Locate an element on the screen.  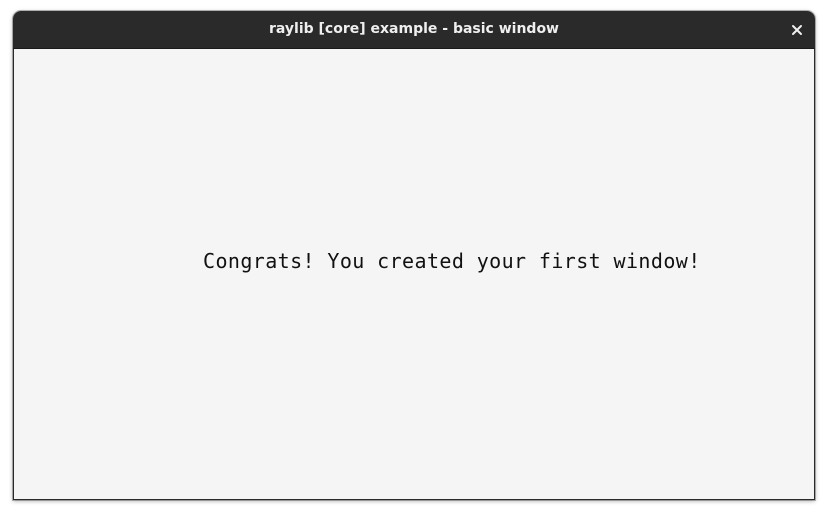
title-bar: raylib [core] example - basic window is located at coordinates (414, 30).